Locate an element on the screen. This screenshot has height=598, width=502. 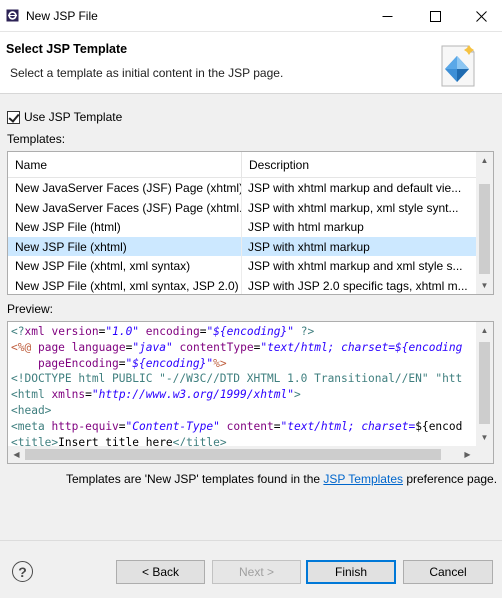
window-title: New JSP File is located at coordinates (62, 16).